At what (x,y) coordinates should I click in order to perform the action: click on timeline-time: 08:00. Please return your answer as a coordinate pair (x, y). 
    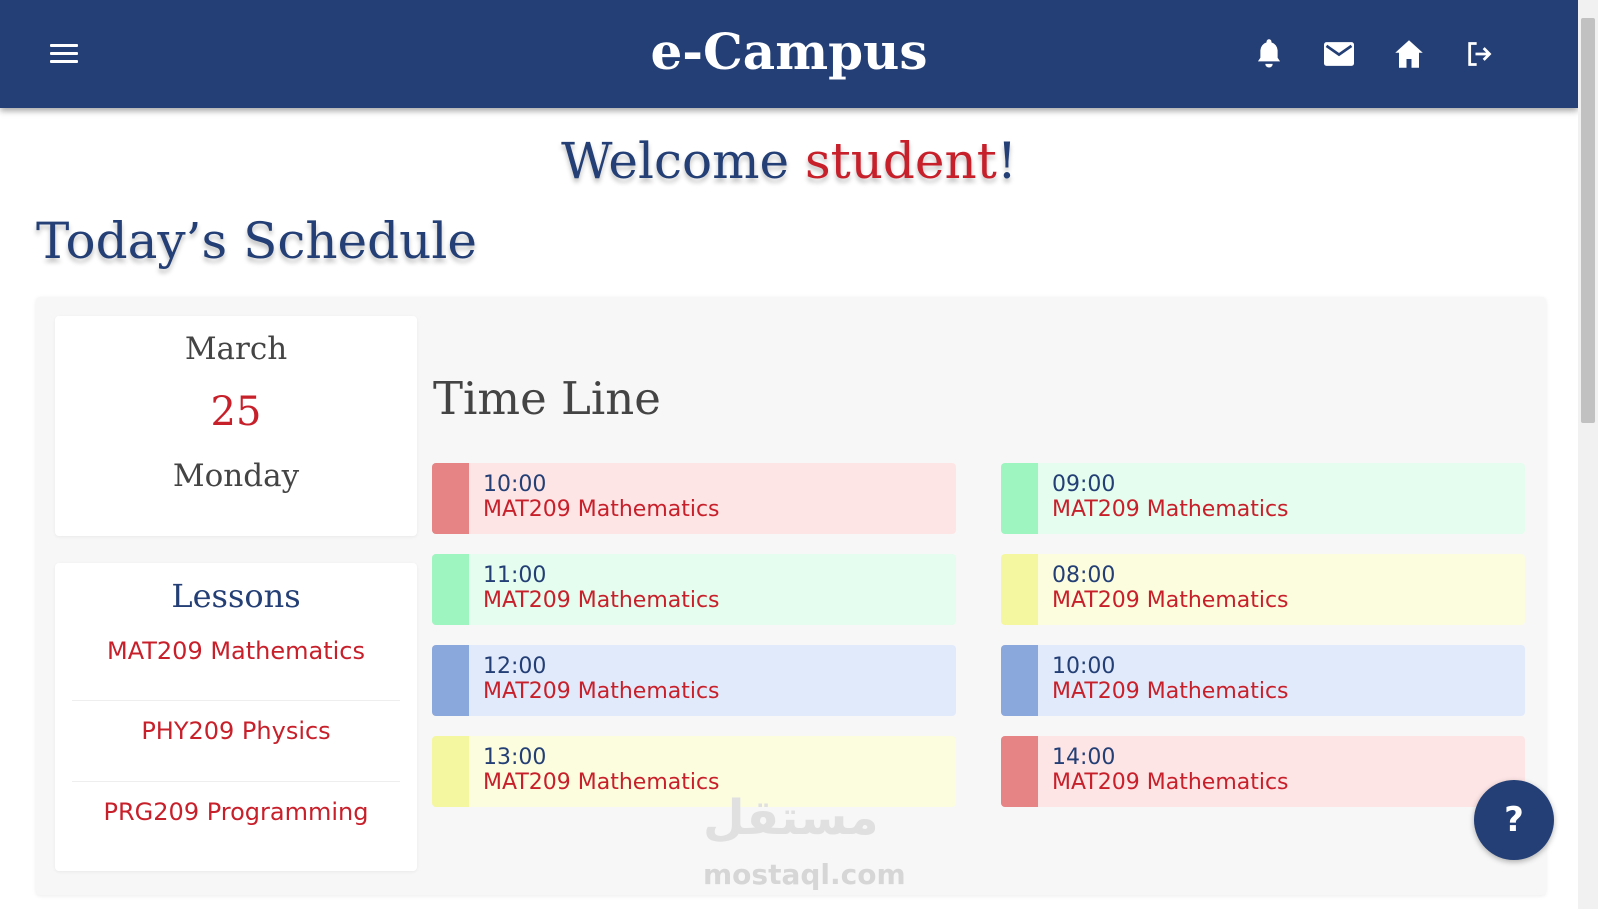
    Looking at the image, I should click on (1084, 575).